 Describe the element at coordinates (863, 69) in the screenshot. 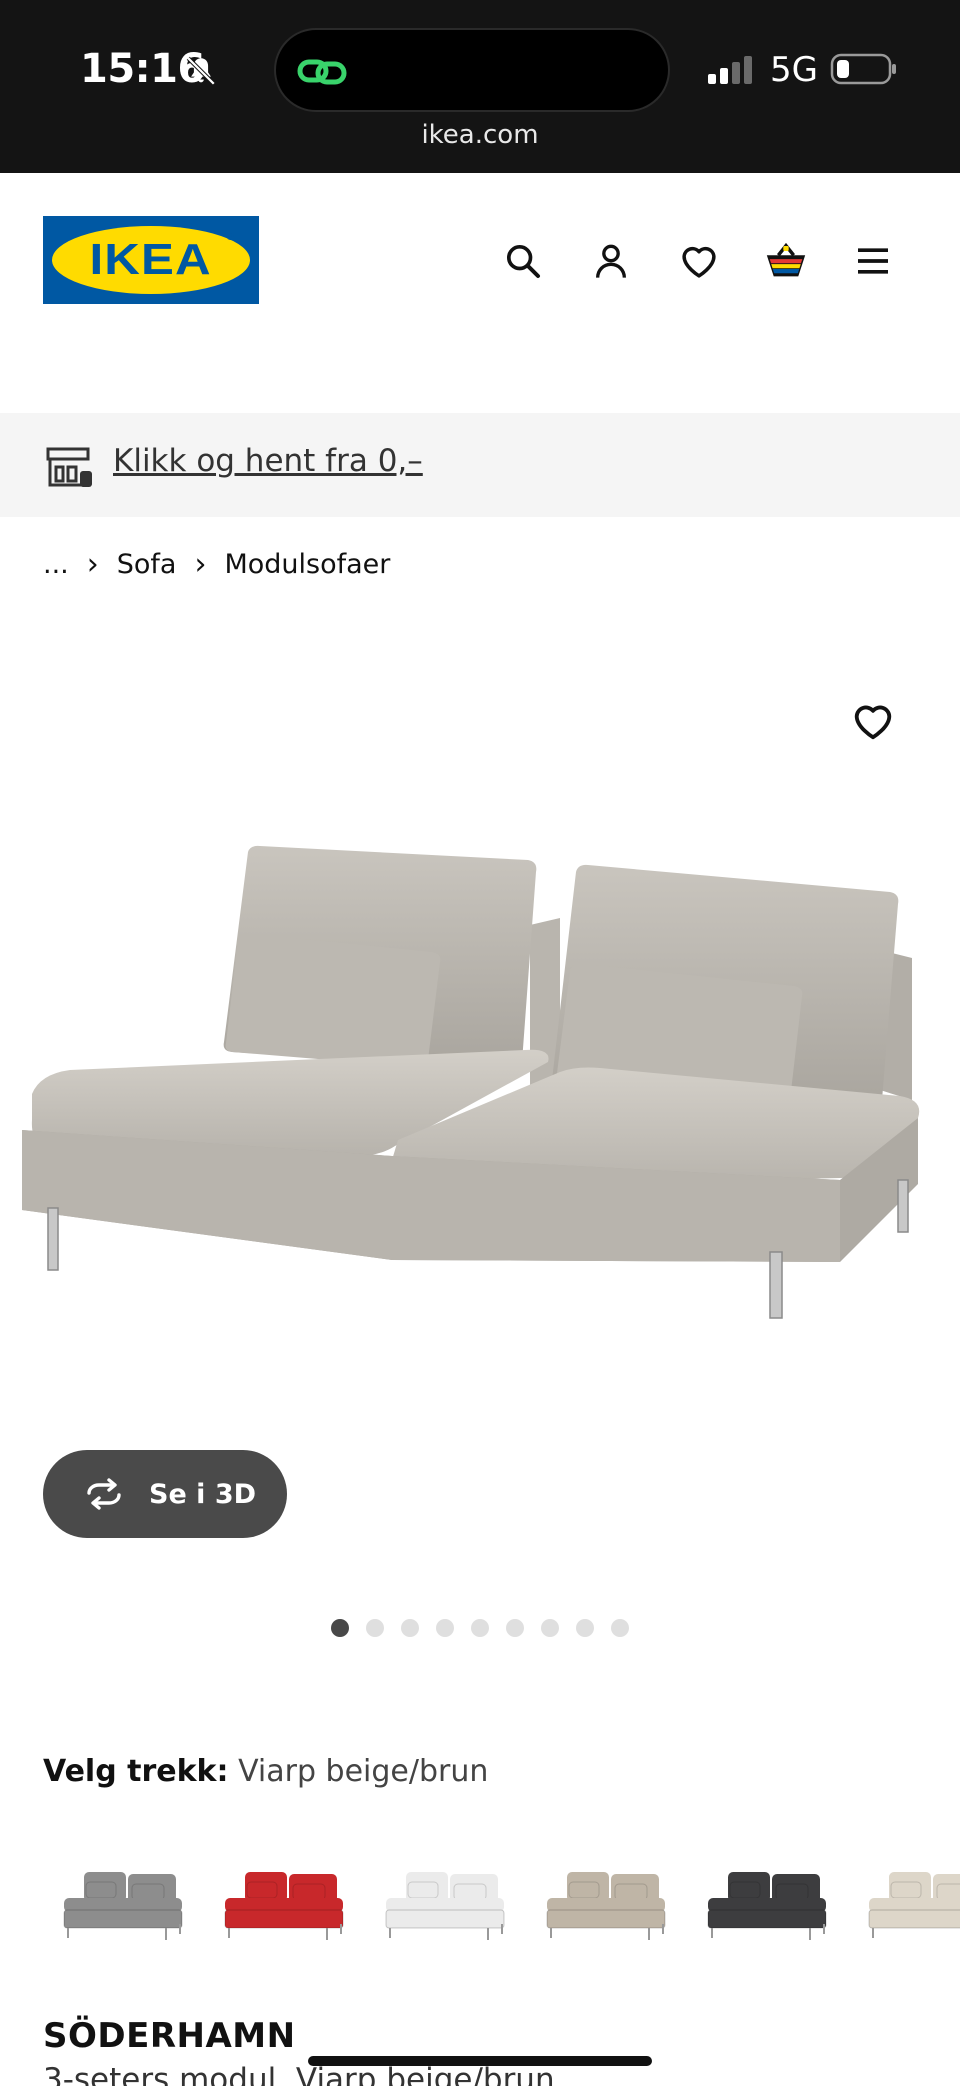

I see `battery-icon` at that location.